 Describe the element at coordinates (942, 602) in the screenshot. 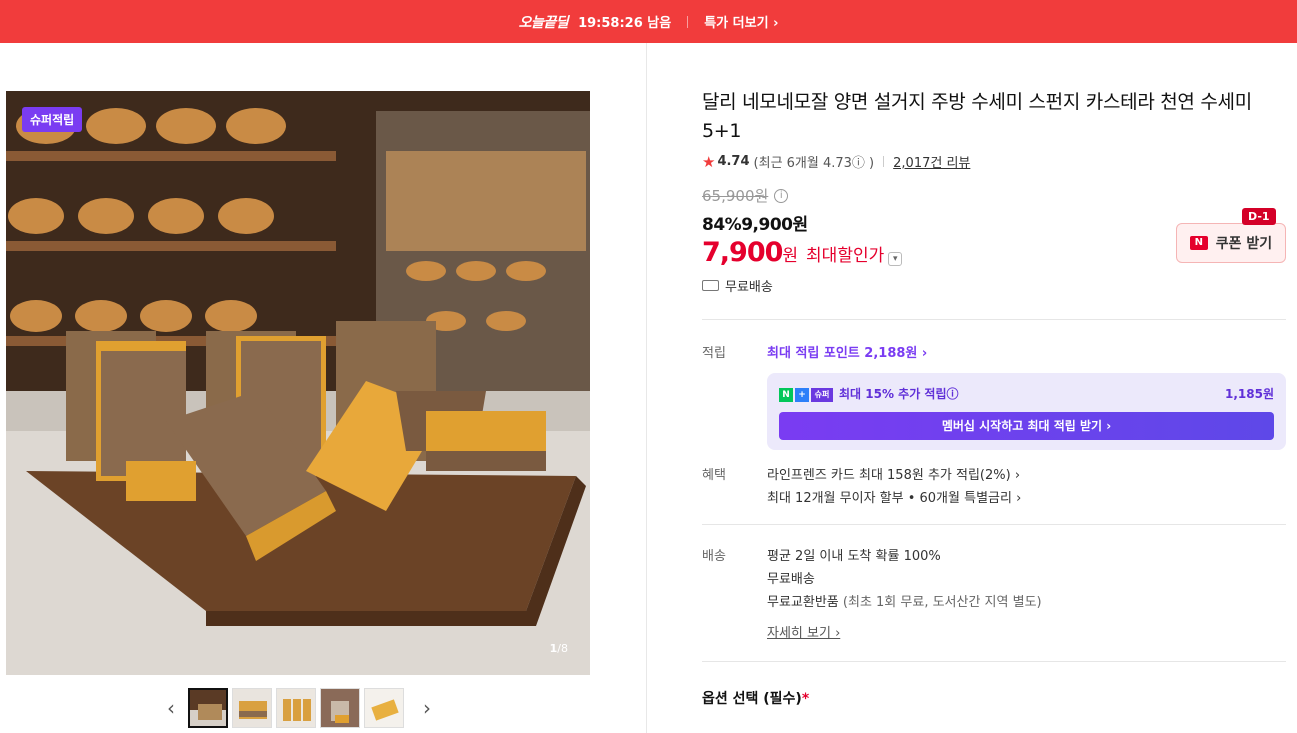

I see `free-return-note: (최초 1회 무료, 도서산간 지역 별도)` at that location.